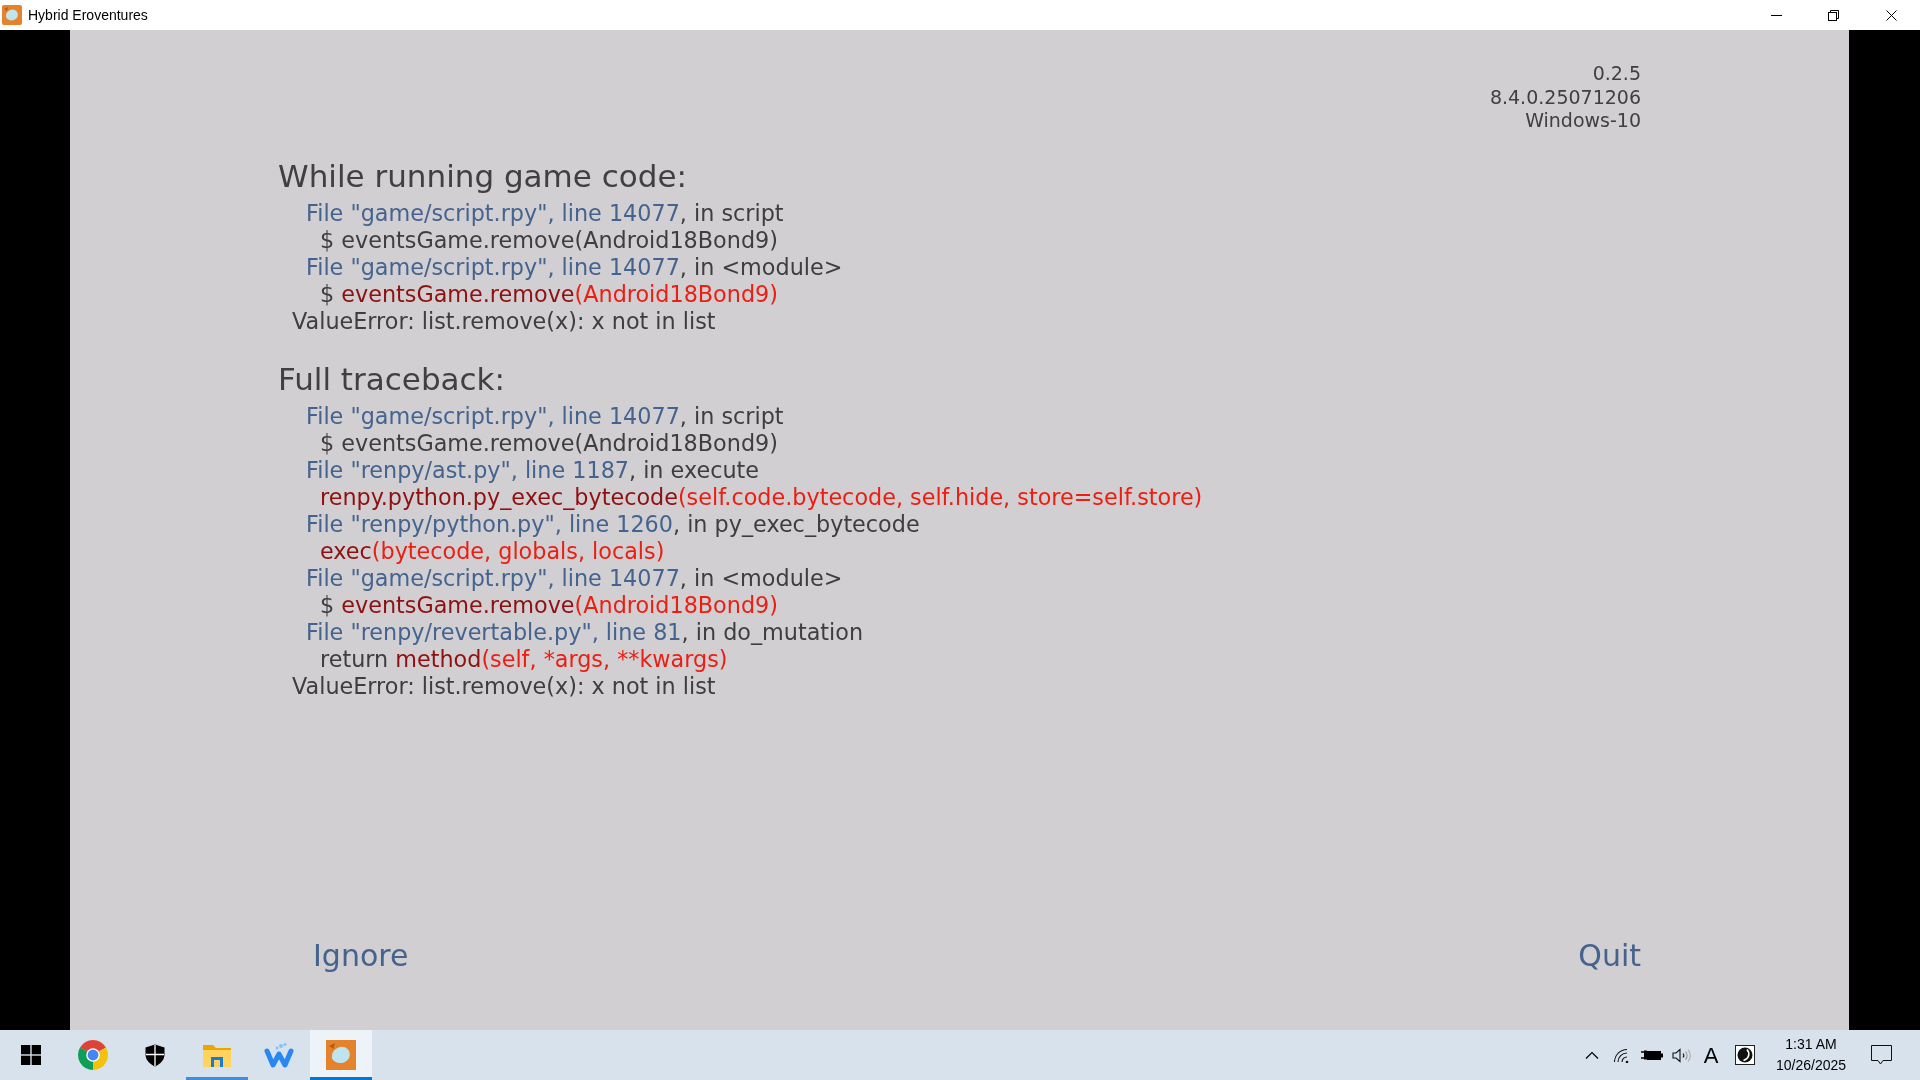 The height and width of the screenshot is (1080, 1920). Describe the element at coordinates (88, 15) in the screenshot. I see `window-title: Hybrid Eroventures` at that location.